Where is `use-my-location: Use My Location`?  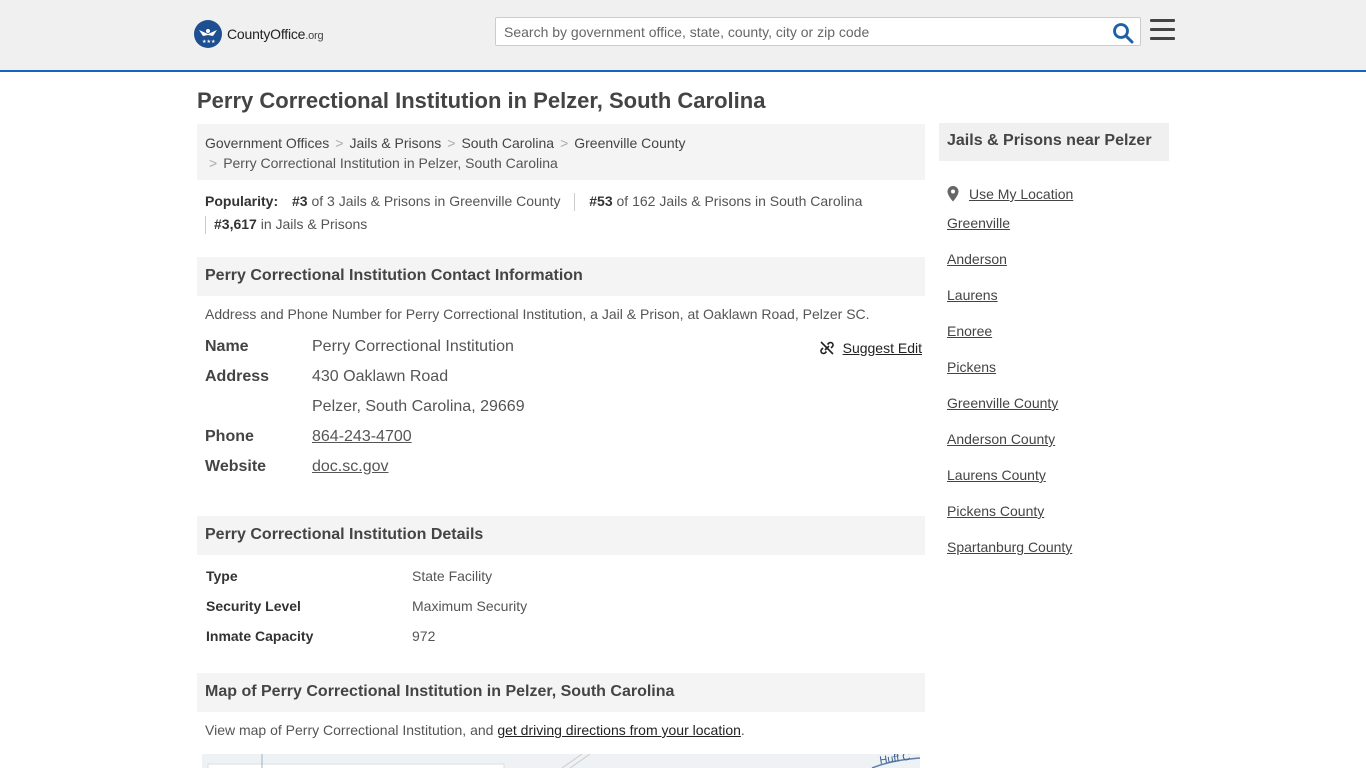
use-my-location: Use My Location is located at coordinates (1010, 194).